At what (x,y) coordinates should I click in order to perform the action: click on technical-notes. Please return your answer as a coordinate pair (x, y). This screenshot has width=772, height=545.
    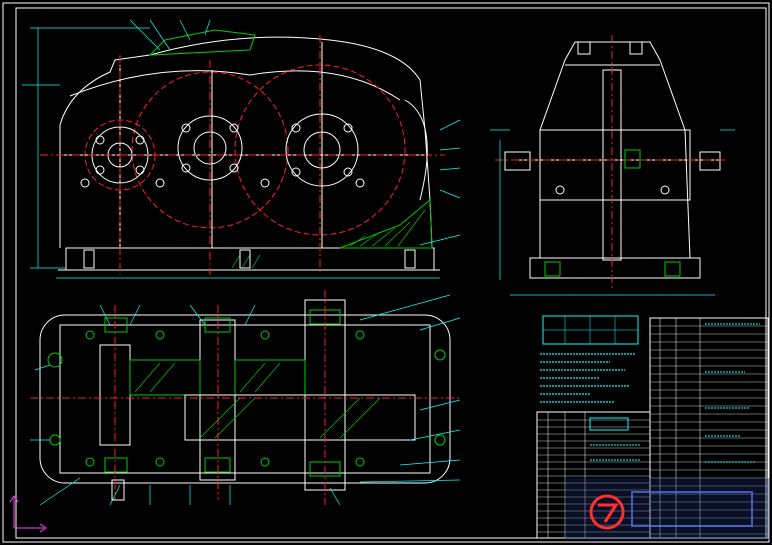
    Looking at the image, I should click on (589, 359).